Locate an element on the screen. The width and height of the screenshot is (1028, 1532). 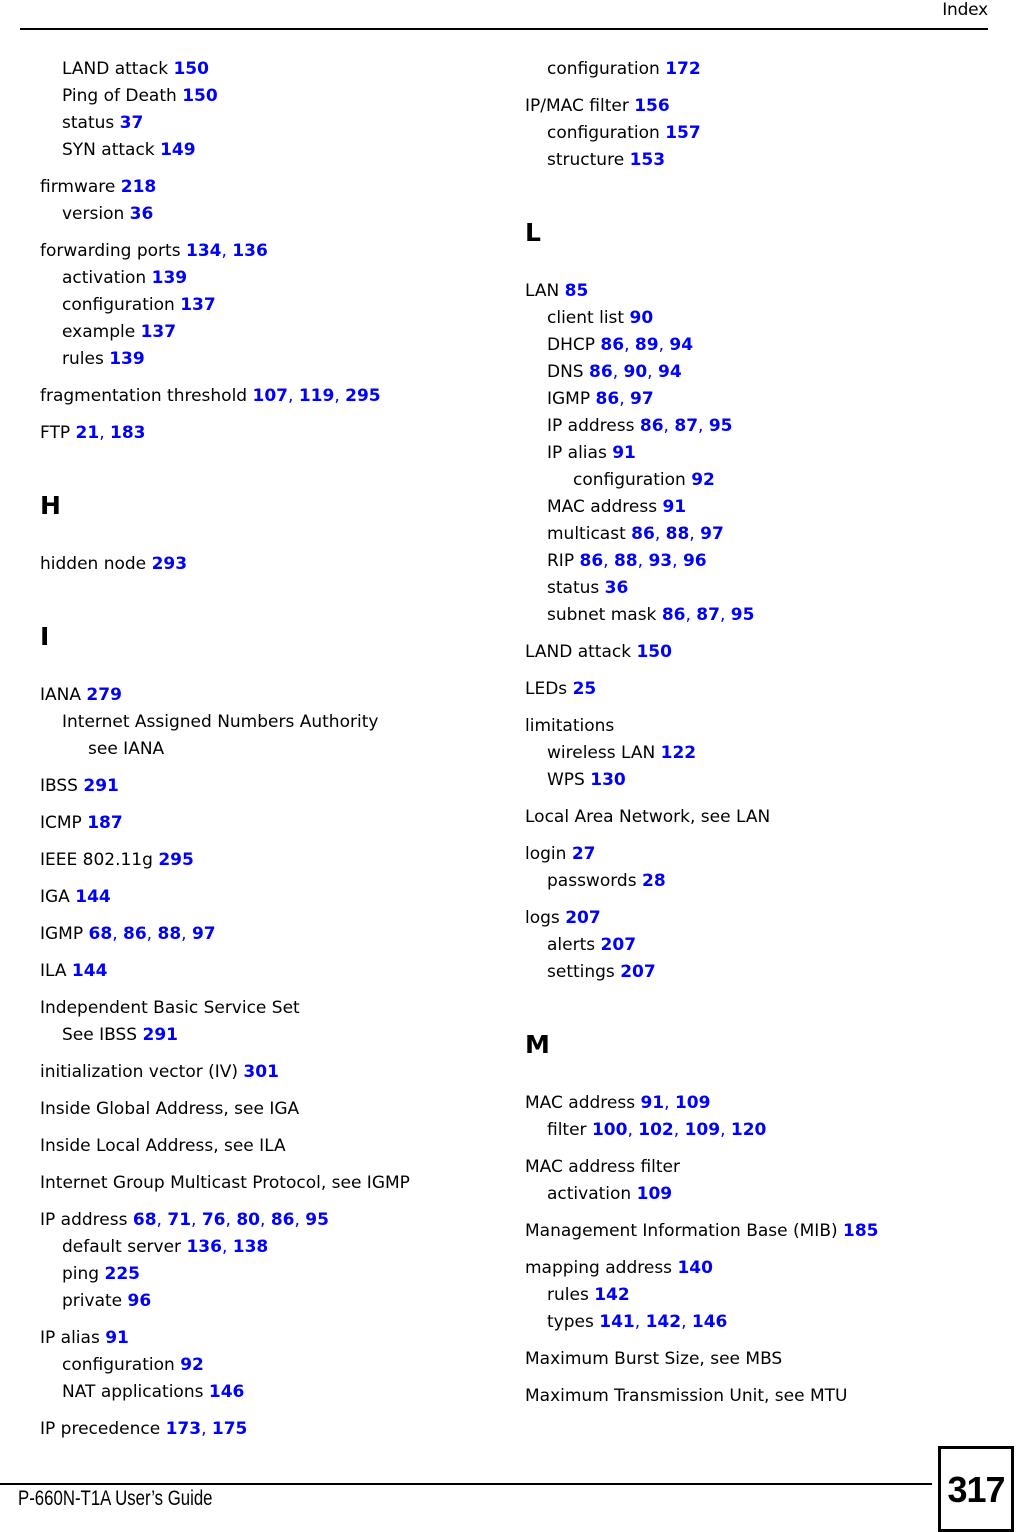
page-reference: 27 is located at coordinates (584, 854).